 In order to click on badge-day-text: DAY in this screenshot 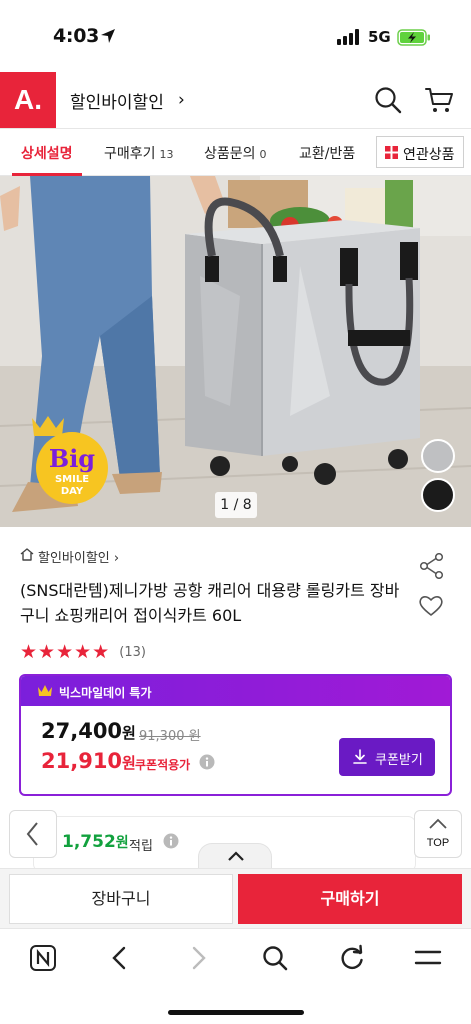, I will do `click(72, 491)`.